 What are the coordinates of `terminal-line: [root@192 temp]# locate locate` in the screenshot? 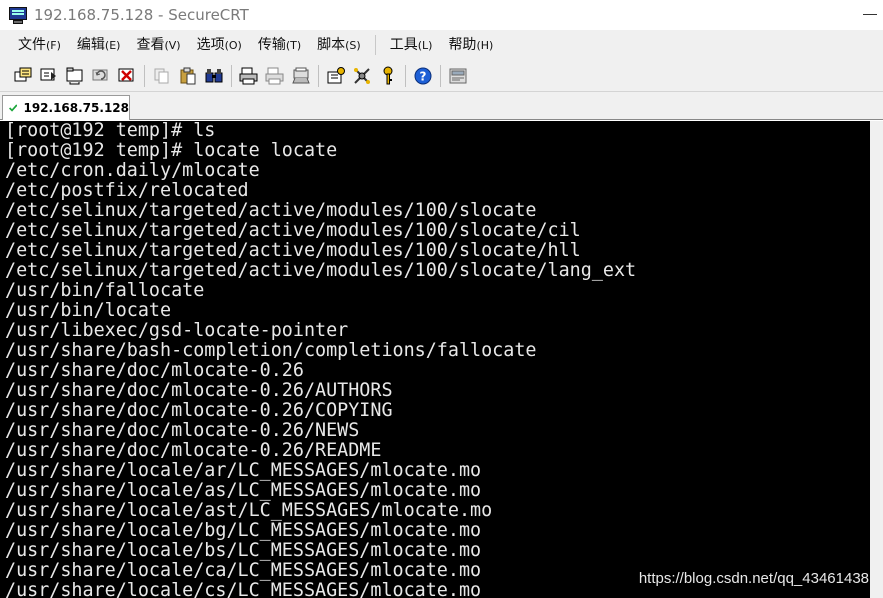 It's located at (171, 150).